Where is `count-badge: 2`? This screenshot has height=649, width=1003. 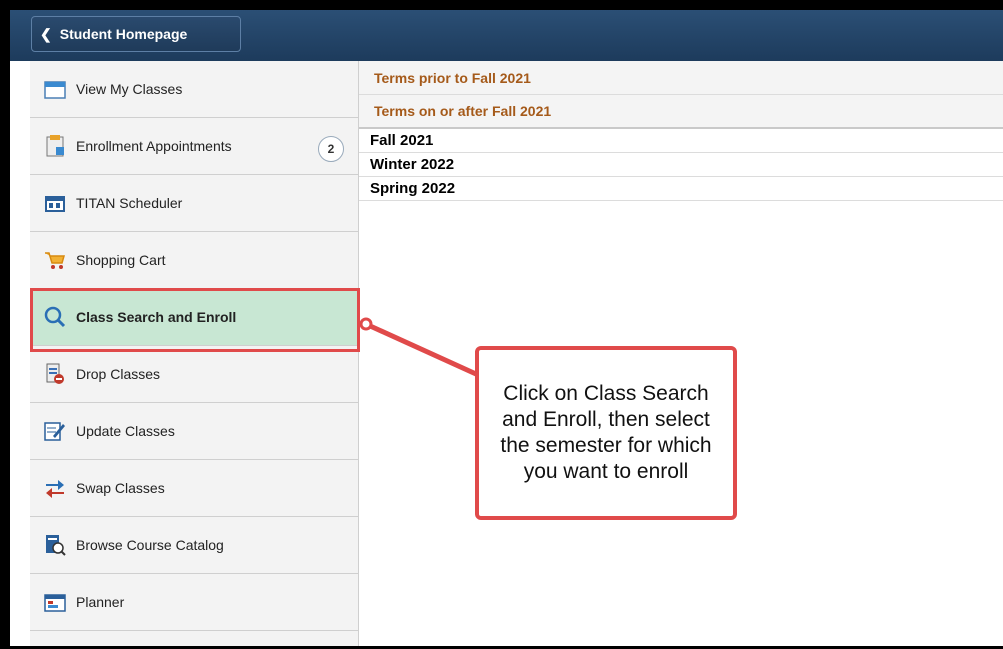 count-badge: 2 is located at coordinates (331, 149).